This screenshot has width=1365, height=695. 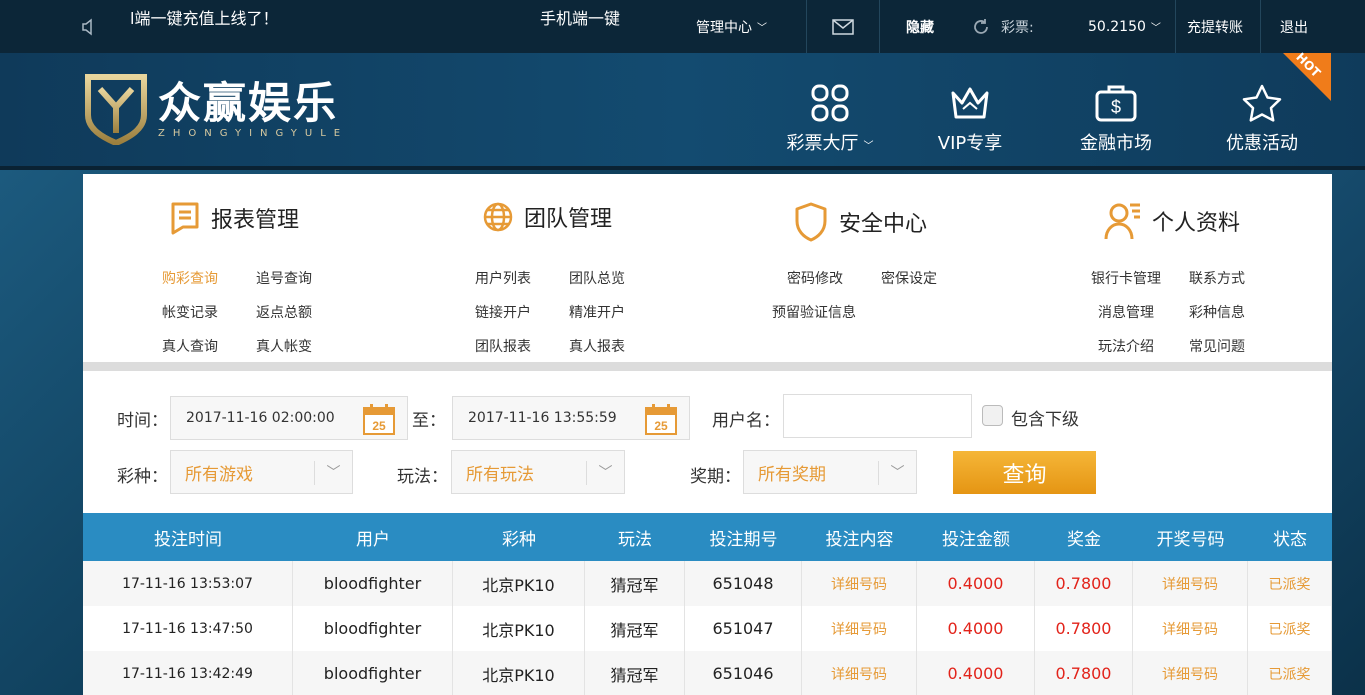 I want to click on link-verification-info: 预留验证信息, so click(x=814, y=312).